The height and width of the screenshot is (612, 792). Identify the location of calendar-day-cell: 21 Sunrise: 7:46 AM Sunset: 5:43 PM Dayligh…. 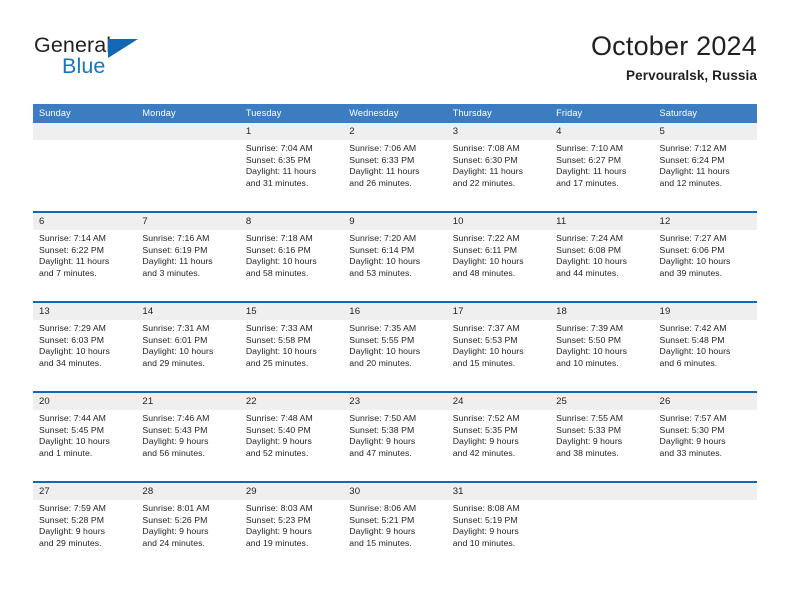
(188, 437).